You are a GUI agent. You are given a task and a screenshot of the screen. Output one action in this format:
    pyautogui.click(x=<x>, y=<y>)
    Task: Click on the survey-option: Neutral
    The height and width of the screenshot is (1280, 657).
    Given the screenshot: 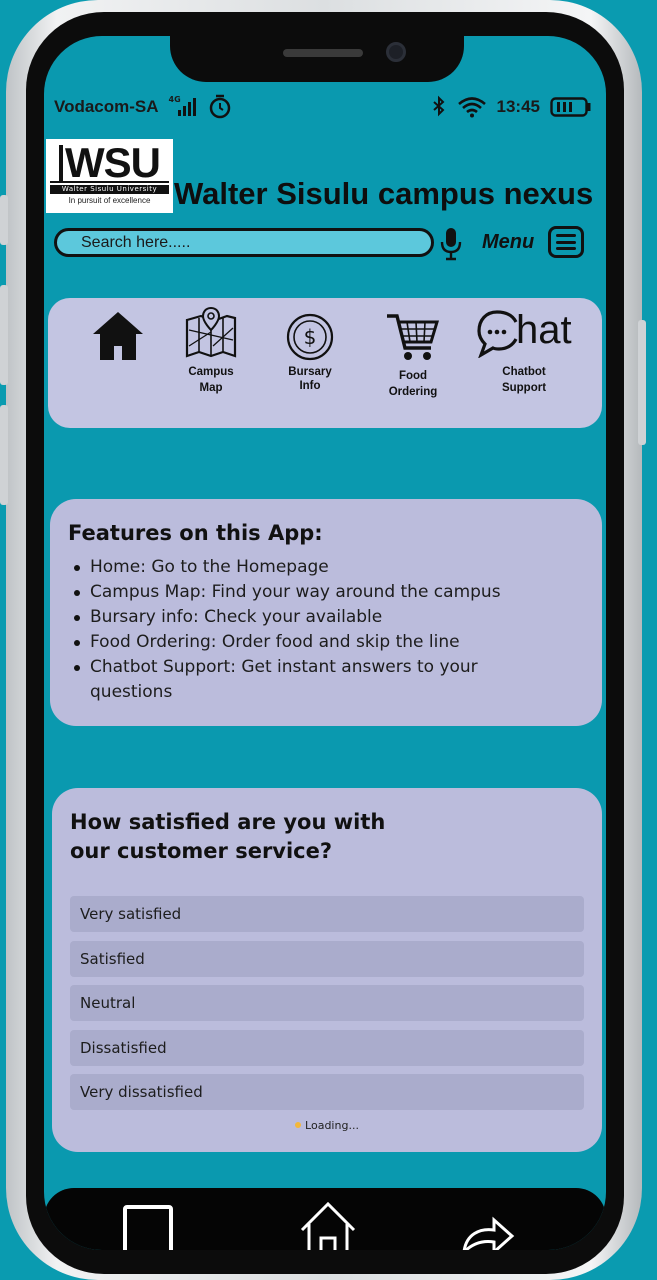 What is the action you would take?
    pyautogui.click(x=327, y=1003)
    